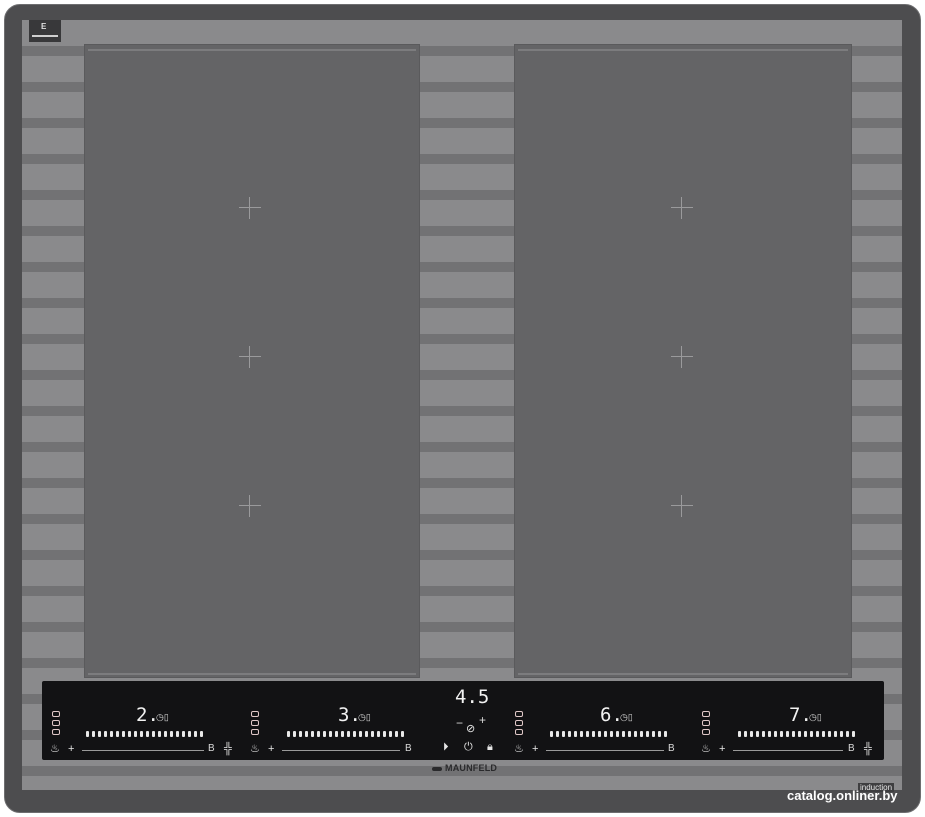  What do you see at coordinates (706, 749) in the screenshot?
I see `zone-4-pot-icon: ♨` at bounding box center [706, 749].